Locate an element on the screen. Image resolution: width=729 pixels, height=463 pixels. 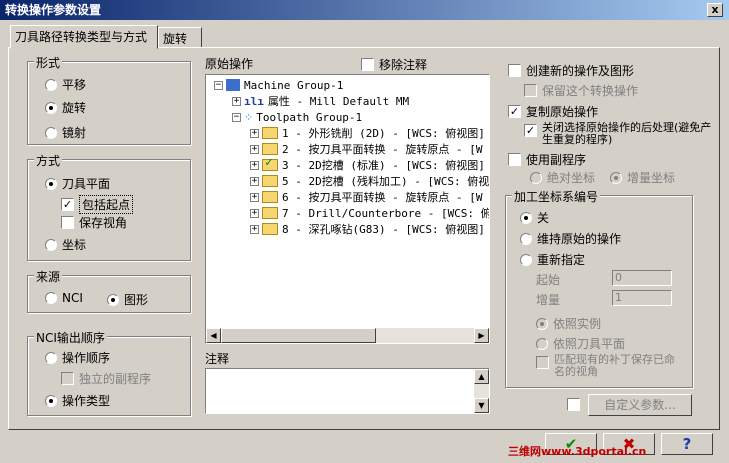
window-title: 转换操作参数设置 is located at coordinates (53, 10).